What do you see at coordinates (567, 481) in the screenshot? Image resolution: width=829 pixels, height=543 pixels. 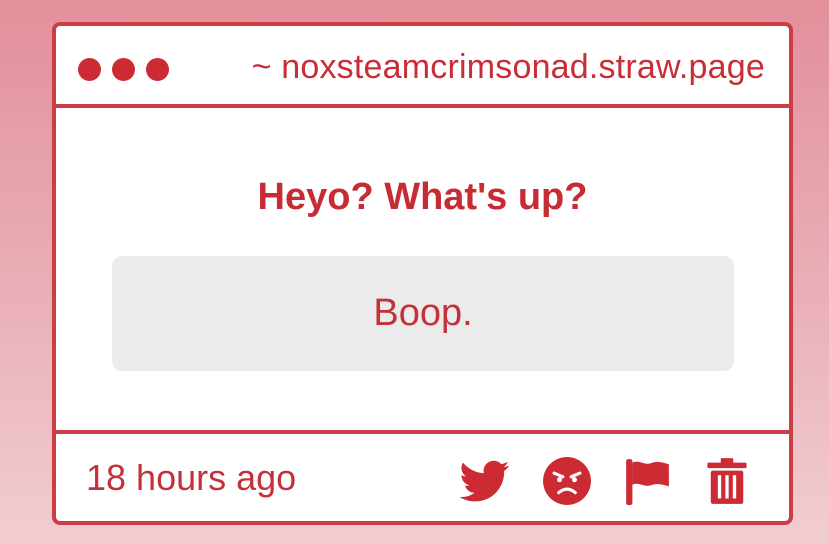 I see `angry-face-icon` at bounding box center [567, 481].